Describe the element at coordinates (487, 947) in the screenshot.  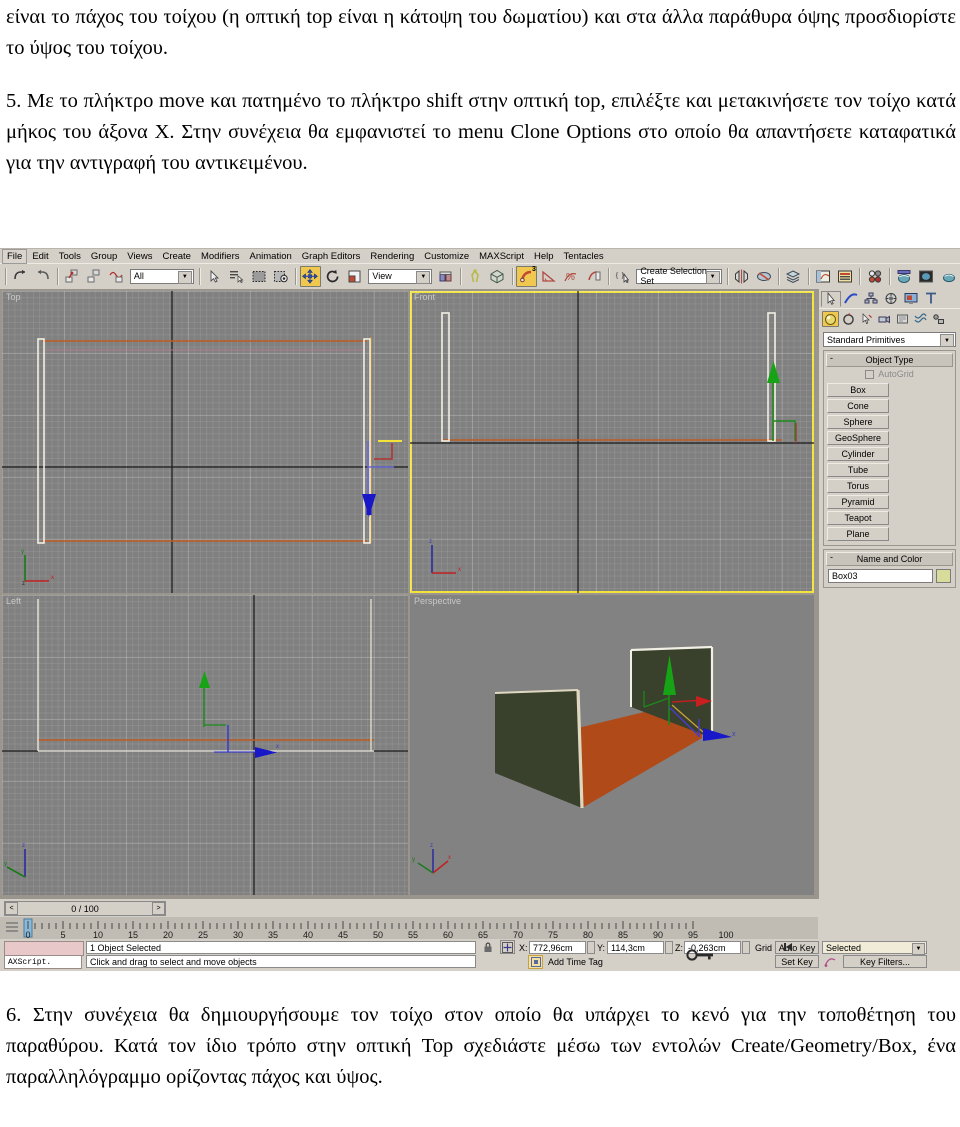
I see `lock-selection-icon` at that location.